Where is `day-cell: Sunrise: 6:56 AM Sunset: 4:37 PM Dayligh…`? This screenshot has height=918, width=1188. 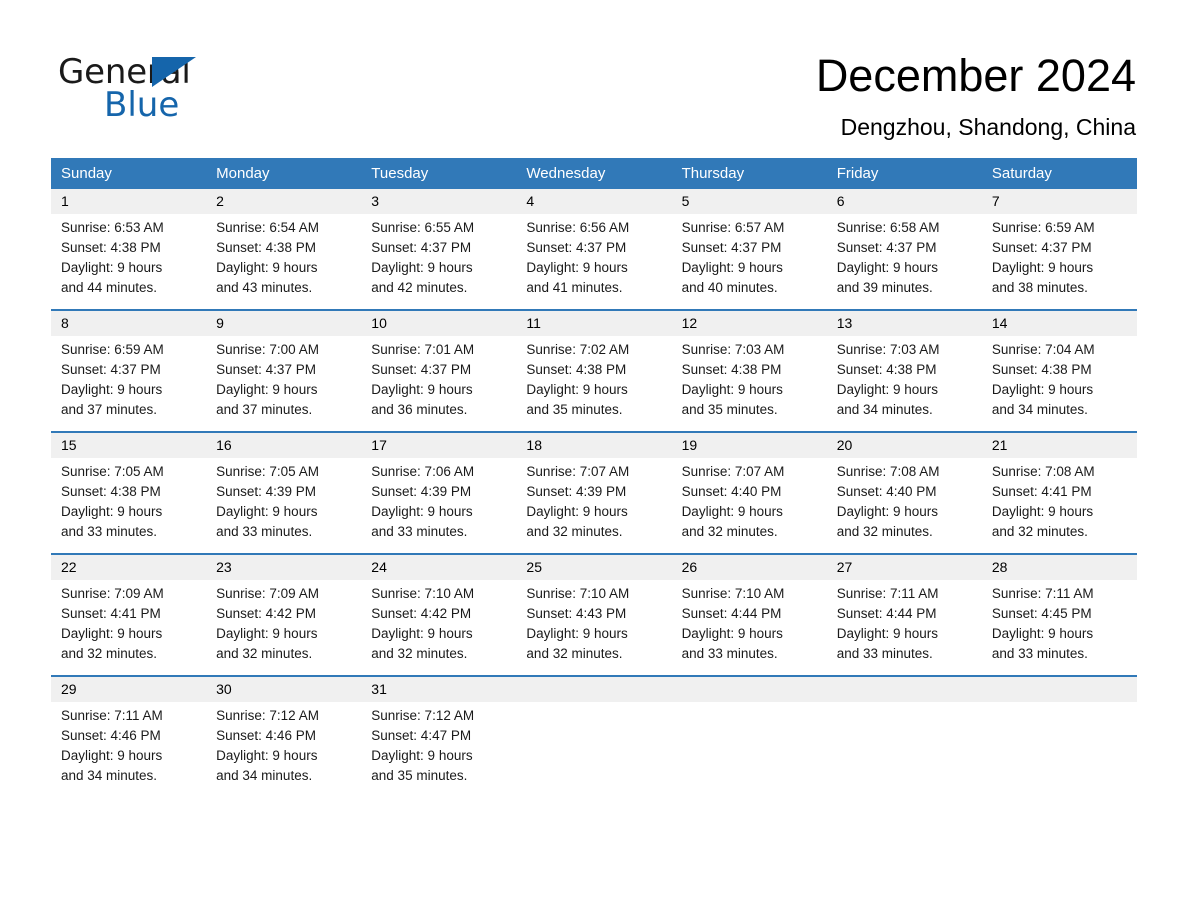 day-cell: Sunrise: 6:56 AM Sunset: 4:37 PM Dayligh… is located at coordinates (593, 258).